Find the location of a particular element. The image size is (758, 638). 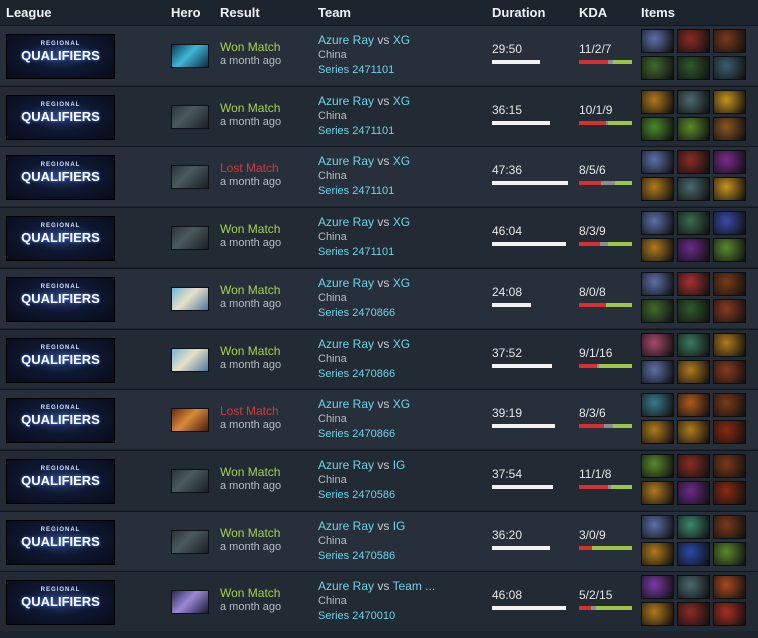

series-link: Series 2470010 is located at coordinates (376, 616).